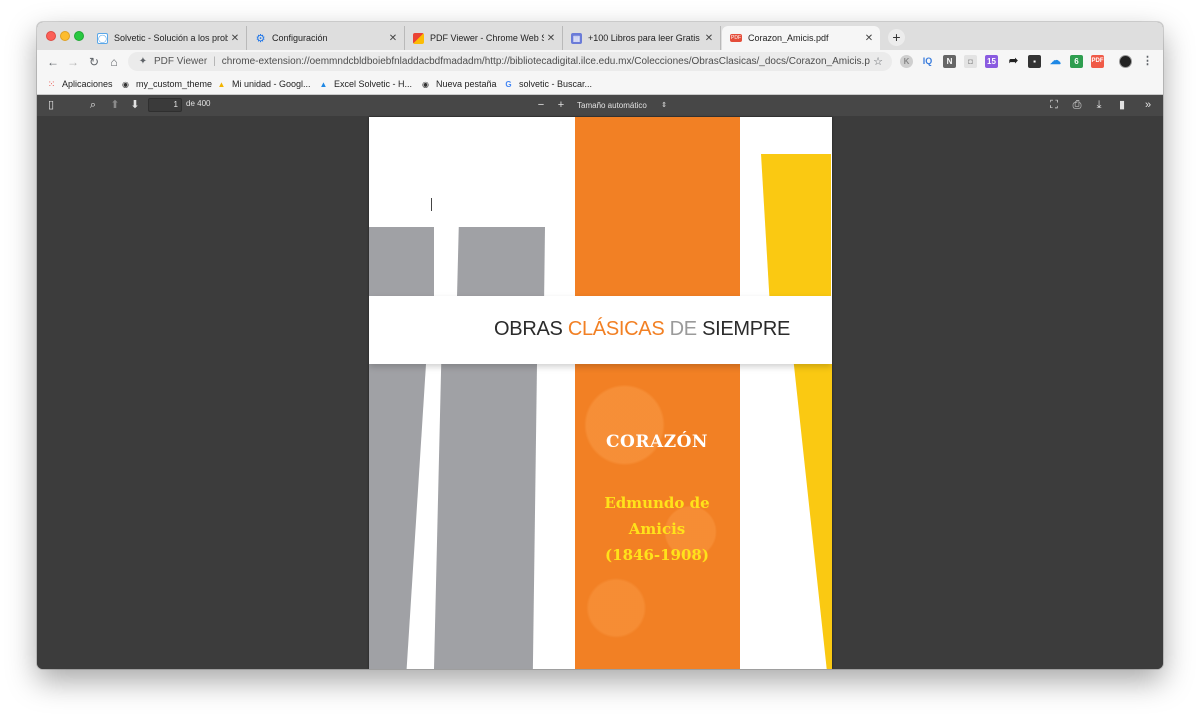  What do you see at coordinates (466, 84) in the screenshot?
I see `bookmark-label: Nueva pestaña` at bounding box center [466, 84].